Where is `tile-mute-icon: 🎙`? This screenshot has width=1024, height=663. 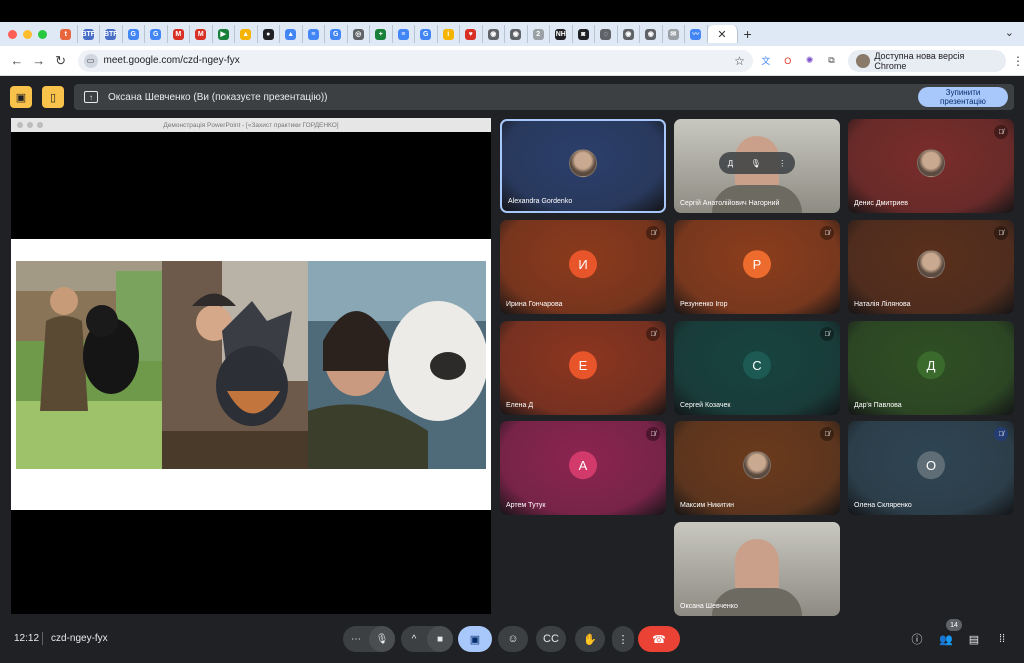
tile-mute-icon: 🎙 is located at coordinates (756, 163).